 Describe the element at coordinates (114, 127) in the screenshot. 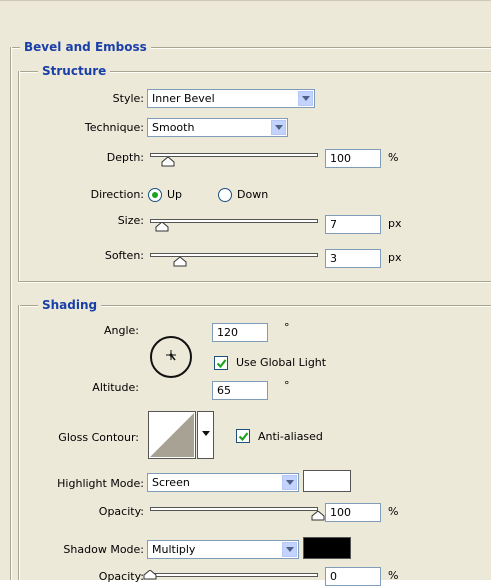

I see `technique-label: Technique:` at that location.